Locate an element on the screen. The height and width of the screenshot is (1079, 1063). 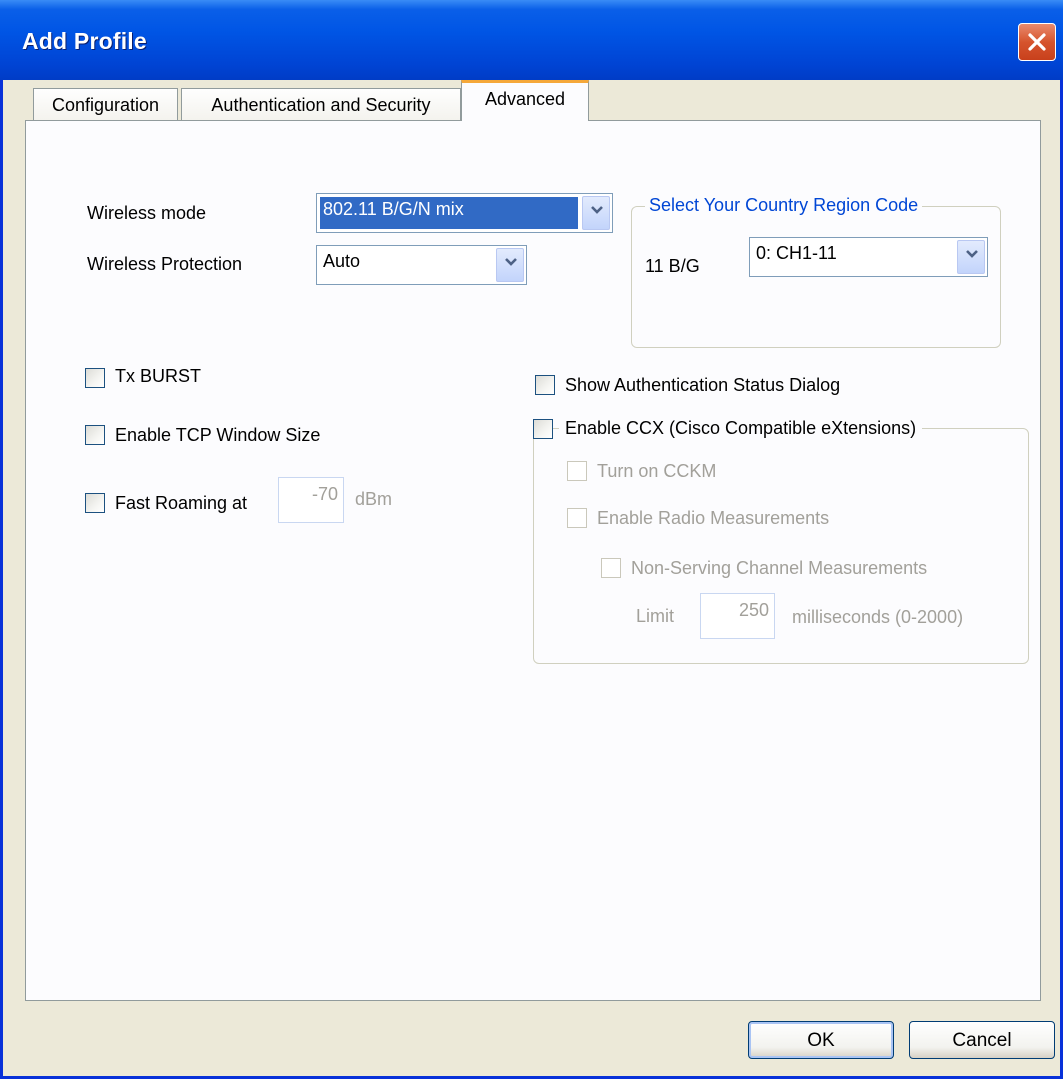
wireless-protection-label: Wireless Protection is located at coordinates (165, 264).